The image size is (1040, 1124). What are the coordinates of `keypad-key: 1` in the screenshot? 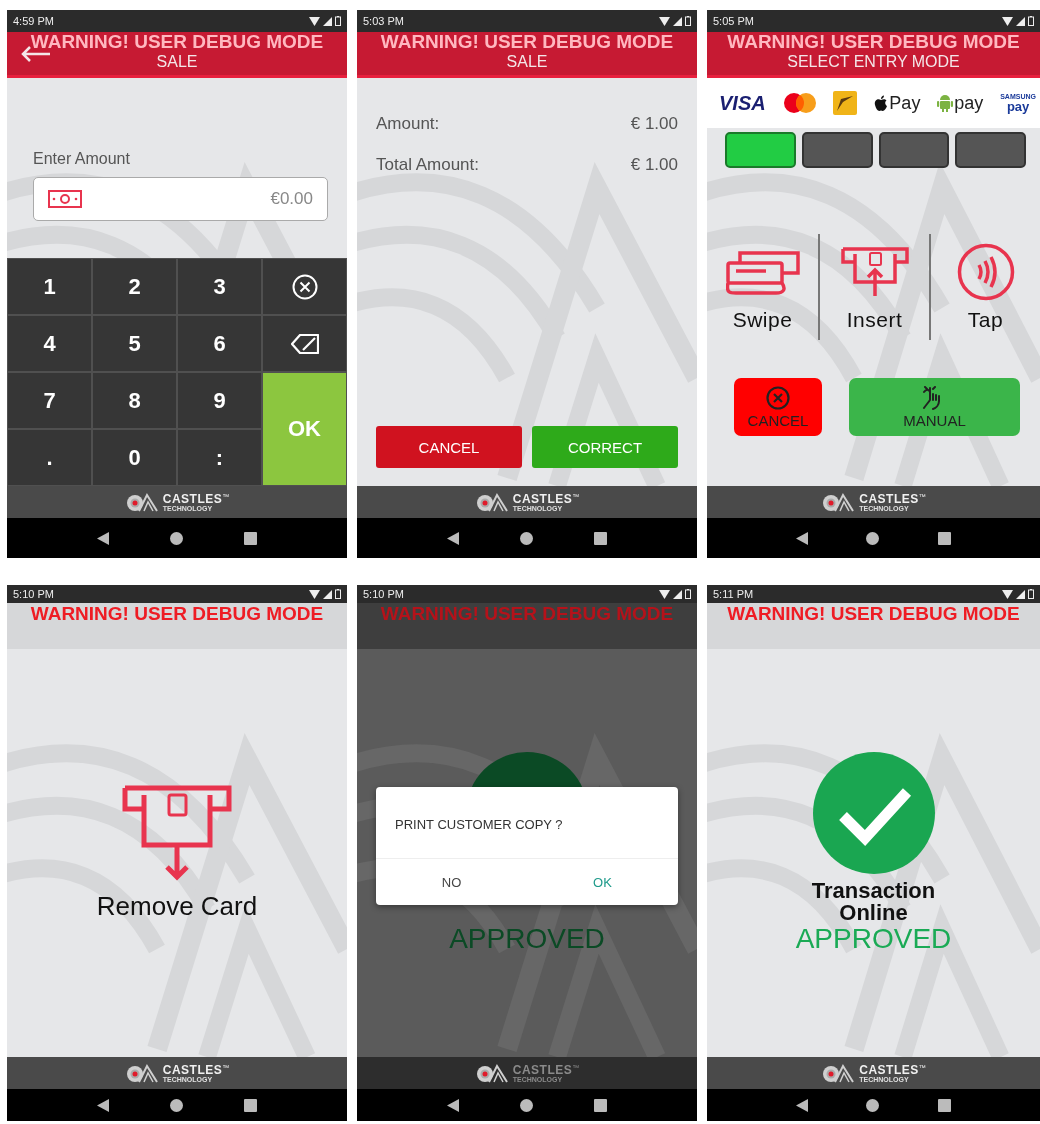 It's located at (49, 286).